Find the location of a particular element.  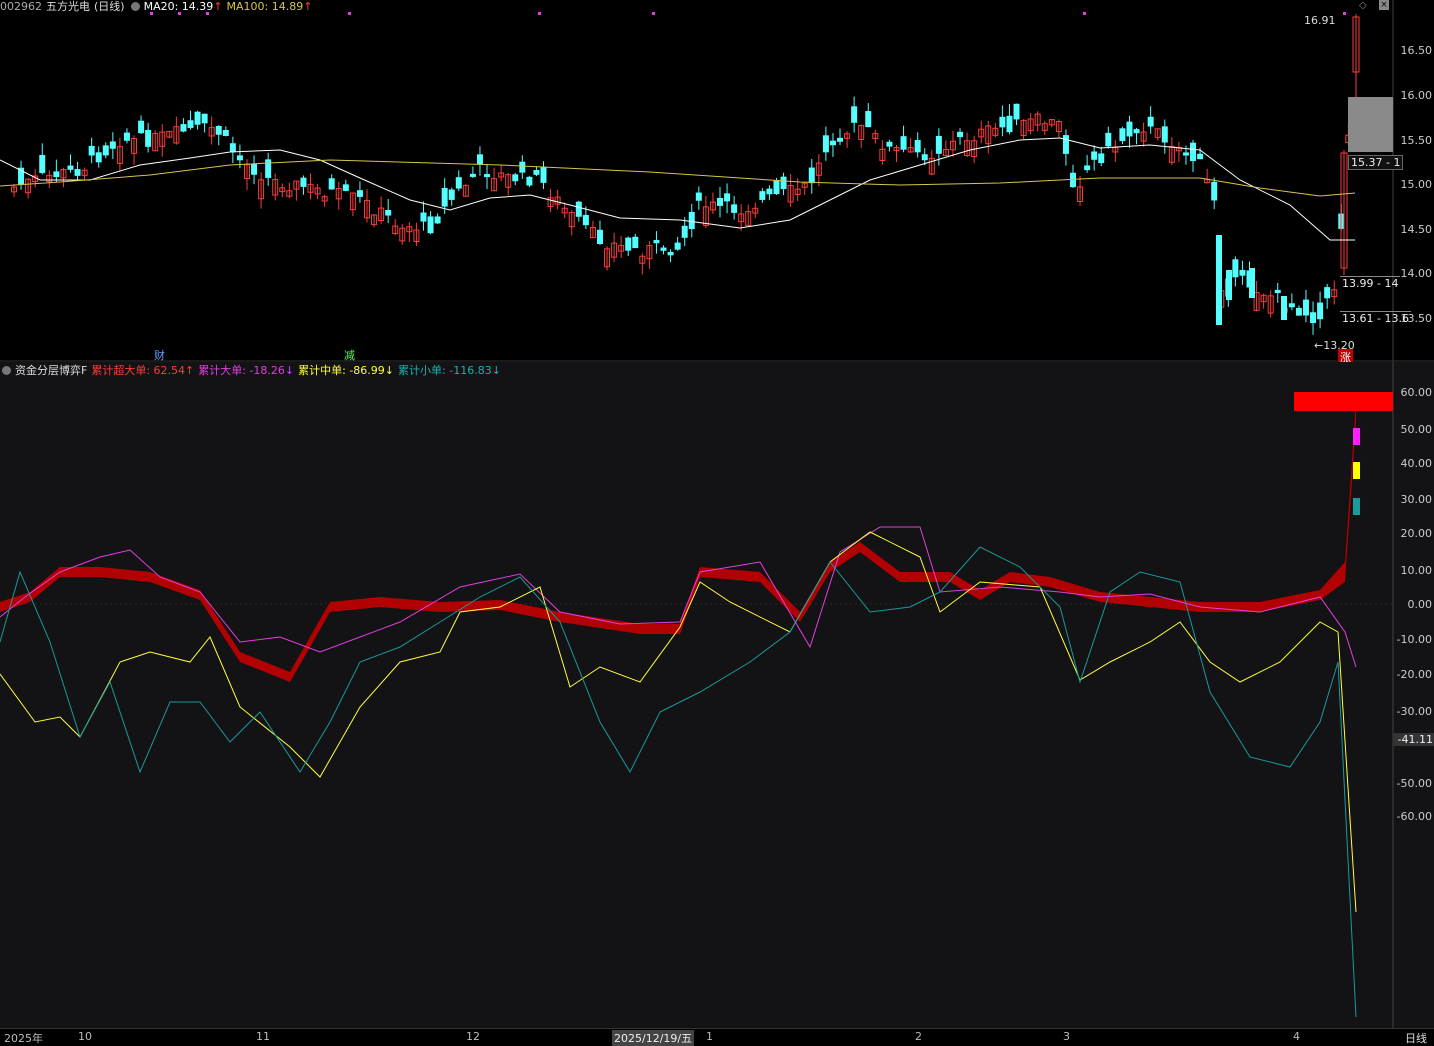

period-label: (日线) is located at coordinates (109, 6).